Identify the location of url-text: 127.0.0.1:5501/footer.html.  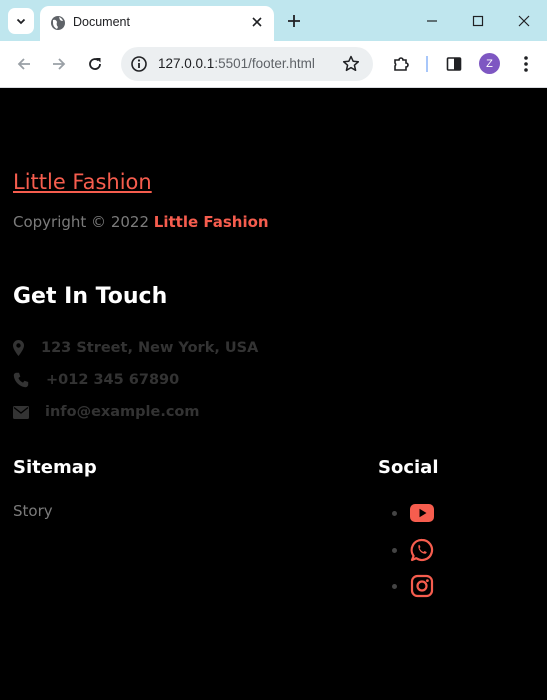
(236, 63).